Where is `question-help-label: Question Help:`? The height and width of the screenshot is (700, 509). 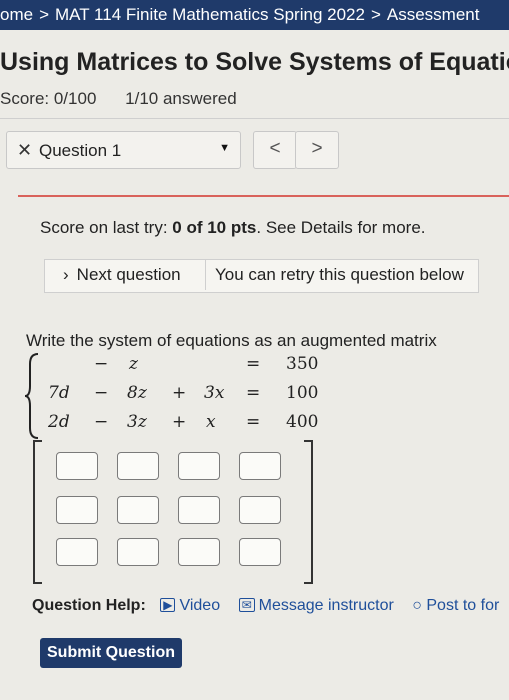 question-help-label: Question Help: is located at coordinates (89, 605).